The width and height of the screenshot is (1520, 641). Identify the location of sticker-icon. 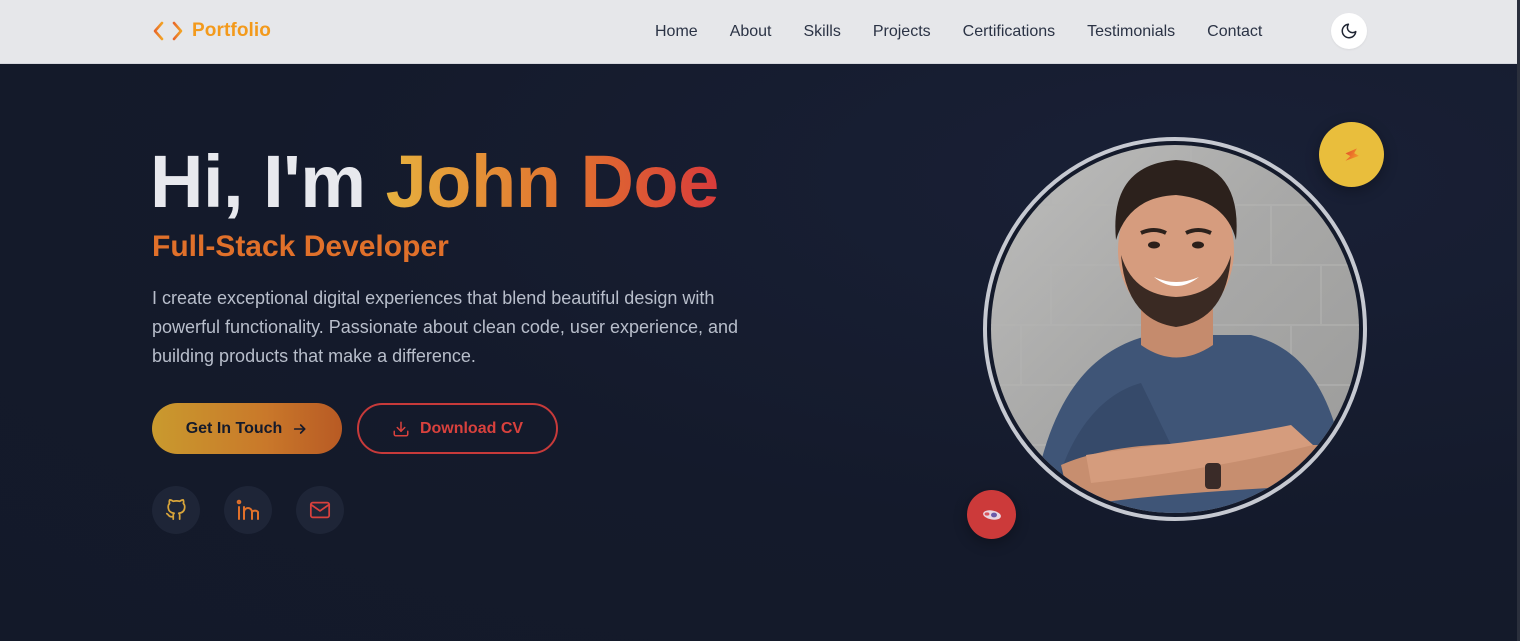
(992, 515).